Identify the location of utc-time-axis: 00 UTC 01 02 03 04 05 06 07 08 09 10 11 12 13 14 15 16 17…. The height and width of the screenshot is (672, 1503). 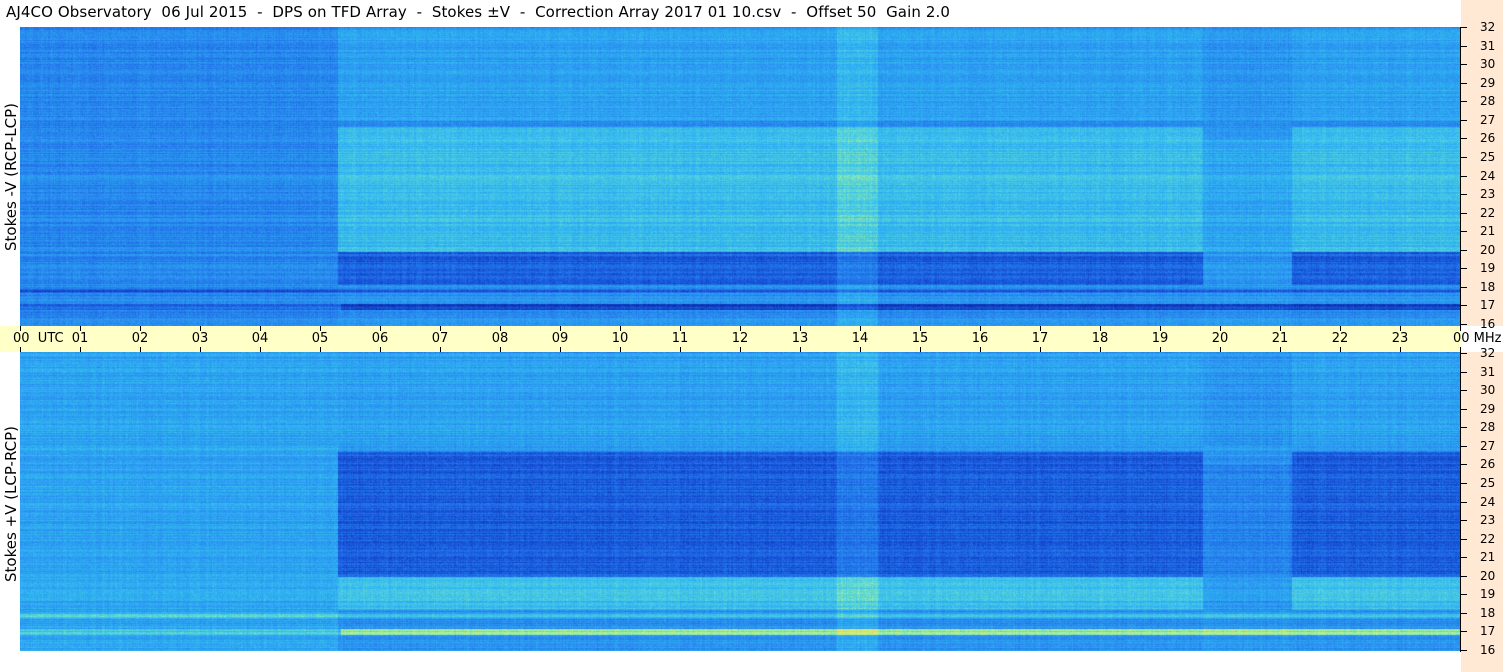
(751, 339).